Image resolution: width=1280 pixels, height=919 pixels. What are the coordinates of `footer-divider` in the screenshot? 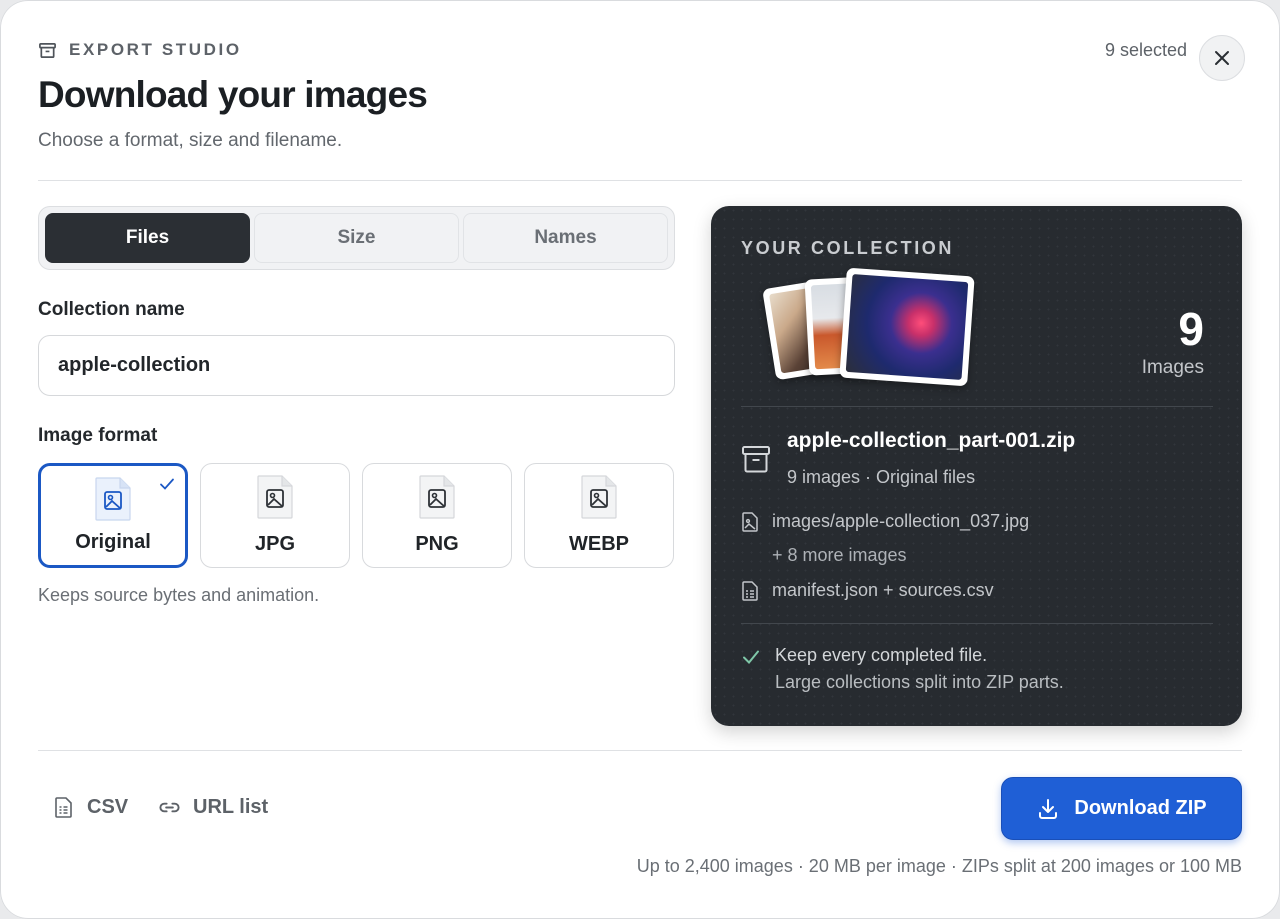 It's located at (640, 750).